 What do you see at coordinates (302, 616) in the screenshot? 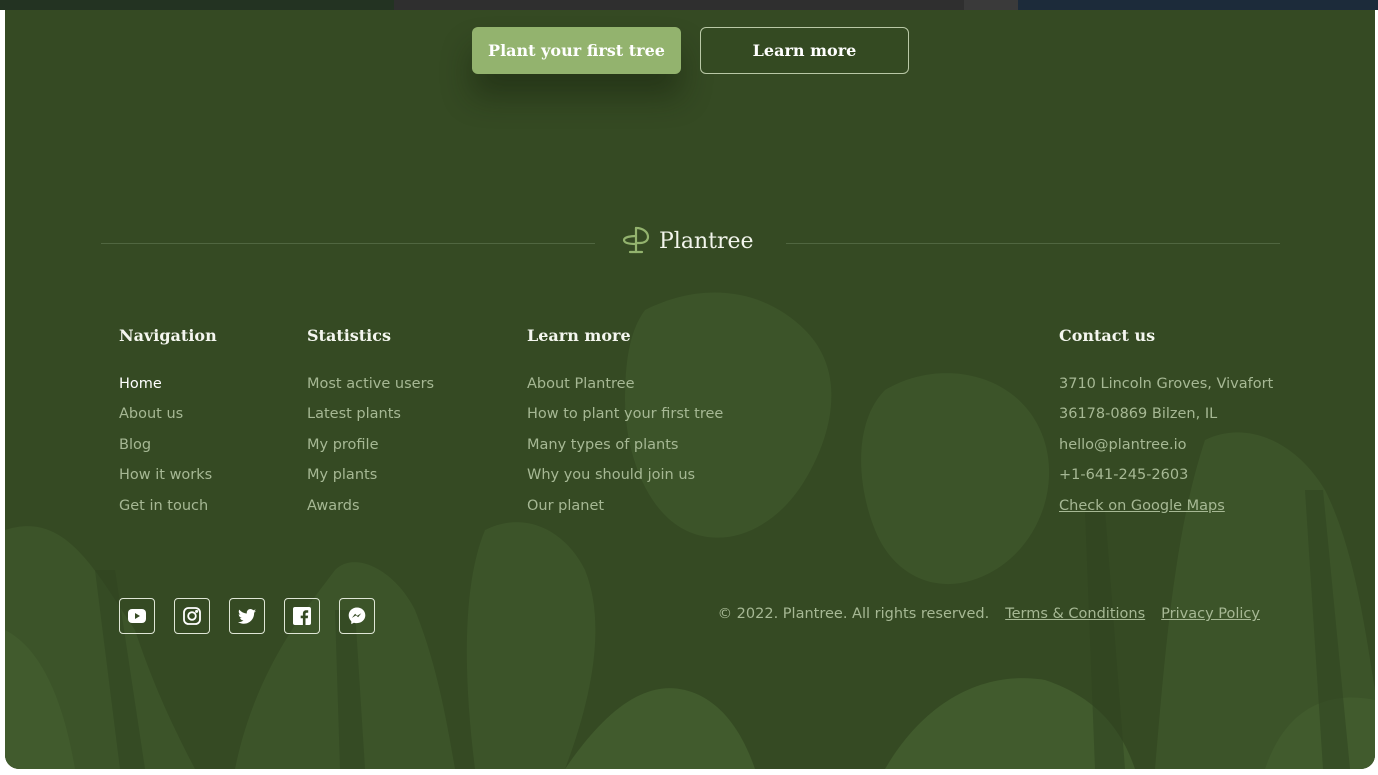
I see `facebook-icon` at bounding box center [302, 616].